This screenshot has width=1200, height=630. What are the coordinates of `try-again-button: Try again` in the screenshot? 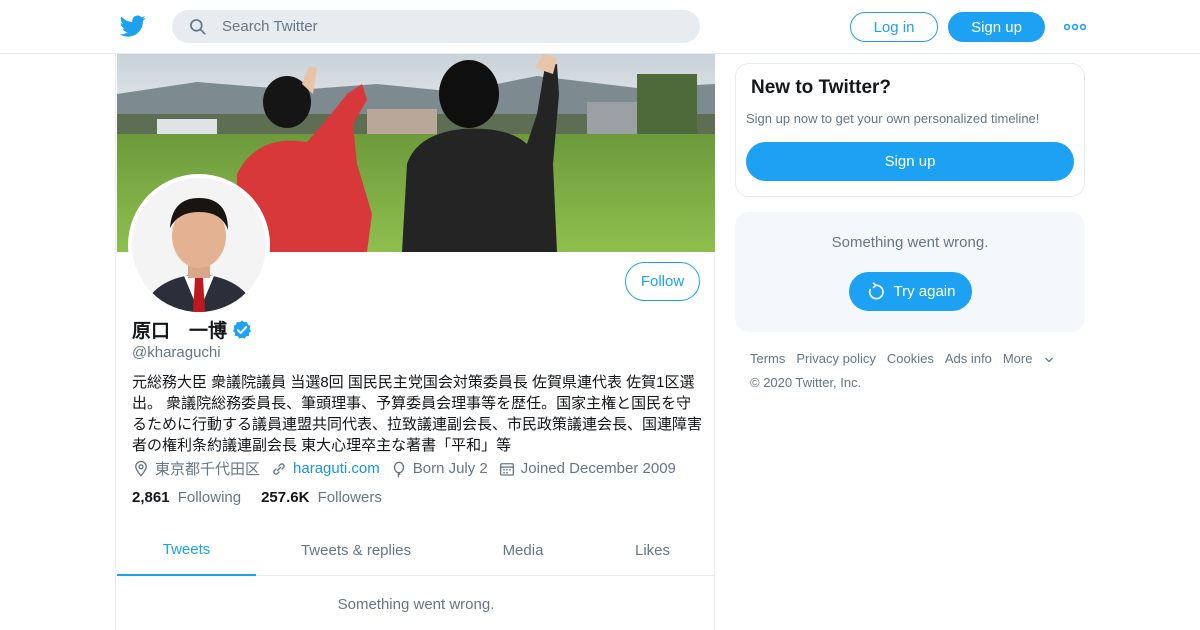 It's located at (910, 291).